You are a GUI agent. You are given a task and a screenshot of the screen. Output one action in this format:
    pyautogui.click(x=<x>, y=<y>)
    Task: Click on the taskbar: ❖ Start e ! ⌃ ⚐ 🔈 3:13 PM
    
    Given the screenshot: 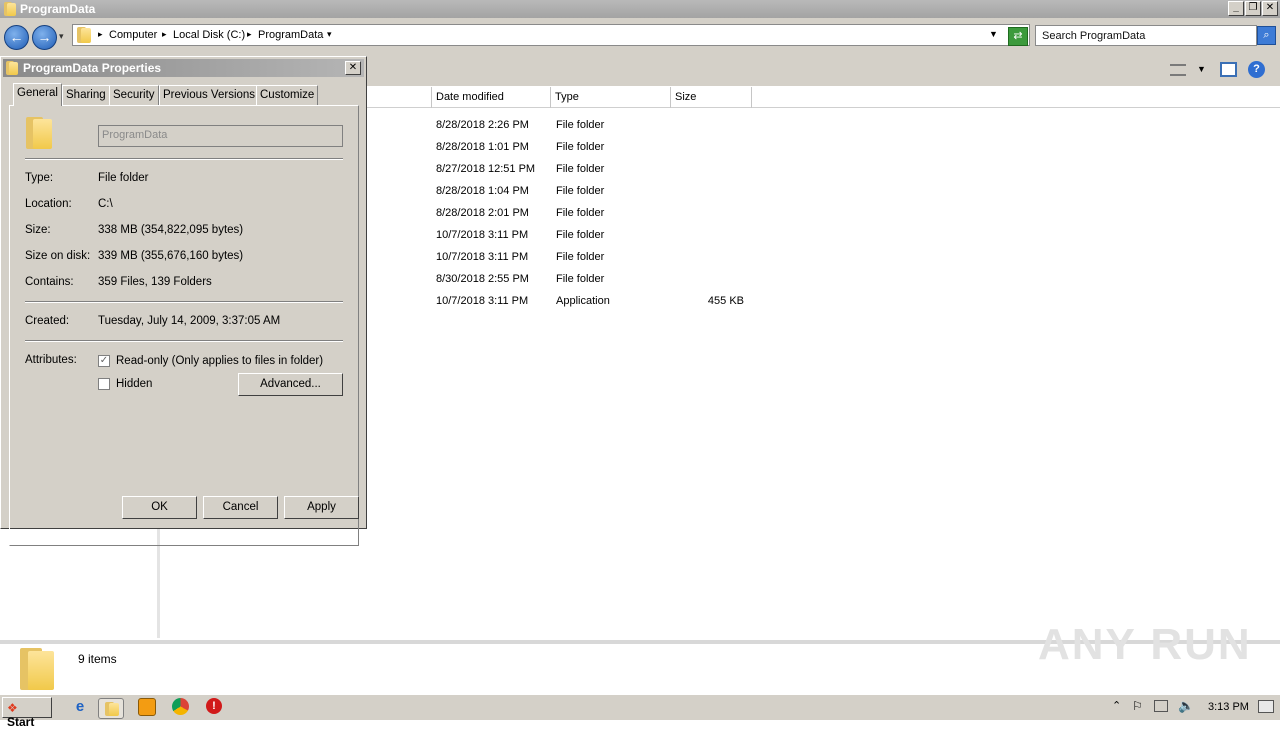 What is the action you would take?
    pyautogui.click(x=640, y=711)
    